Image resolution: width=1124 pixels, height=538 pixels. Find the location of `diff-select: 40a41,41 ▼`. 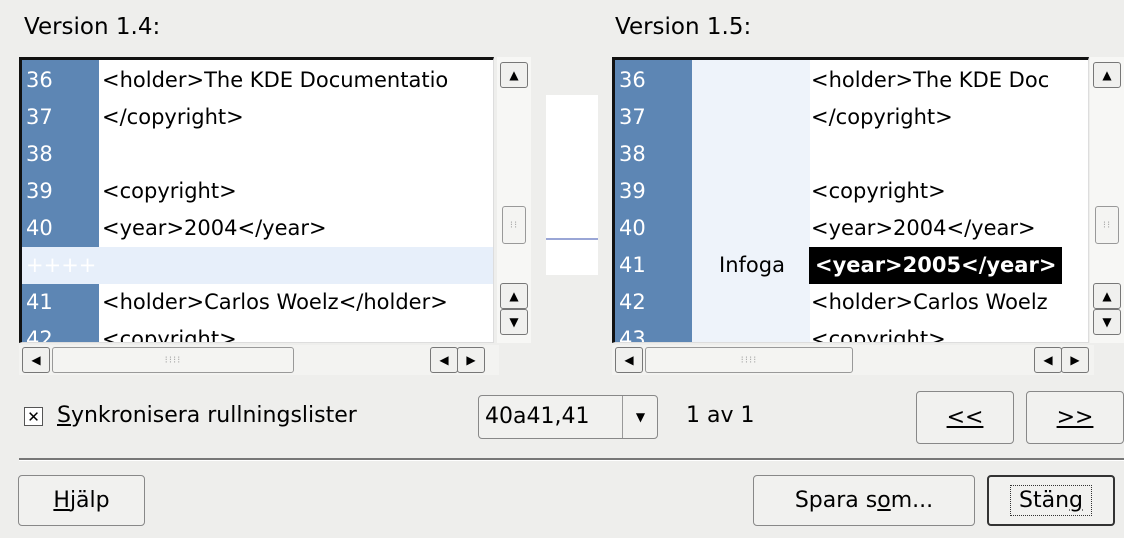

diff-select: 40a41,41 ▼ is located at coordinates (568, 417).